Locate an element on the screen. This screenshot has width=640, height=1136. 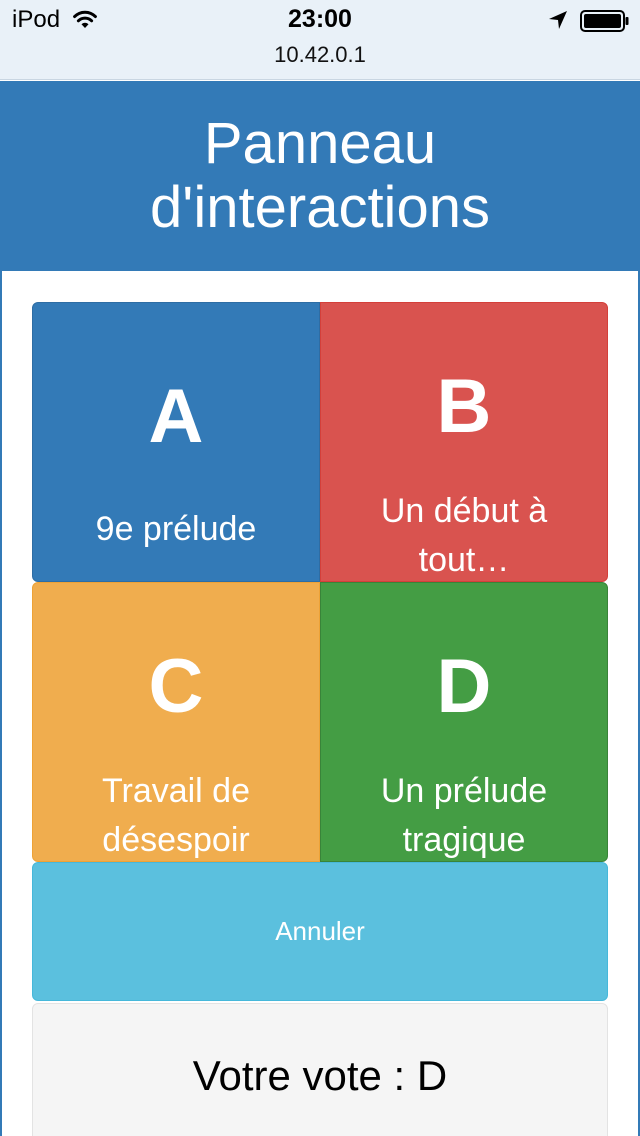
cancel-button: Annuler is located at coordinates (320, 931).